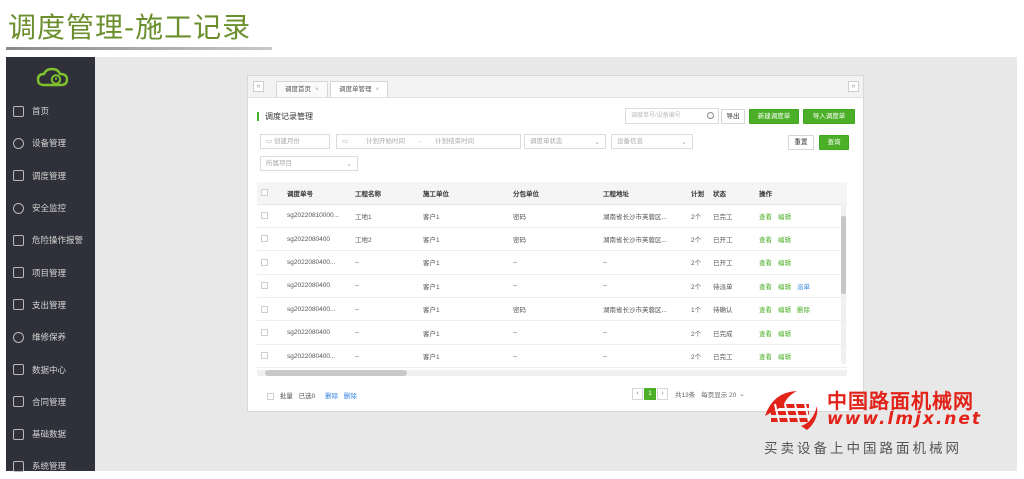  I want to click on tab-dispatch-home: 调度首页 ×, so click(302, 89).